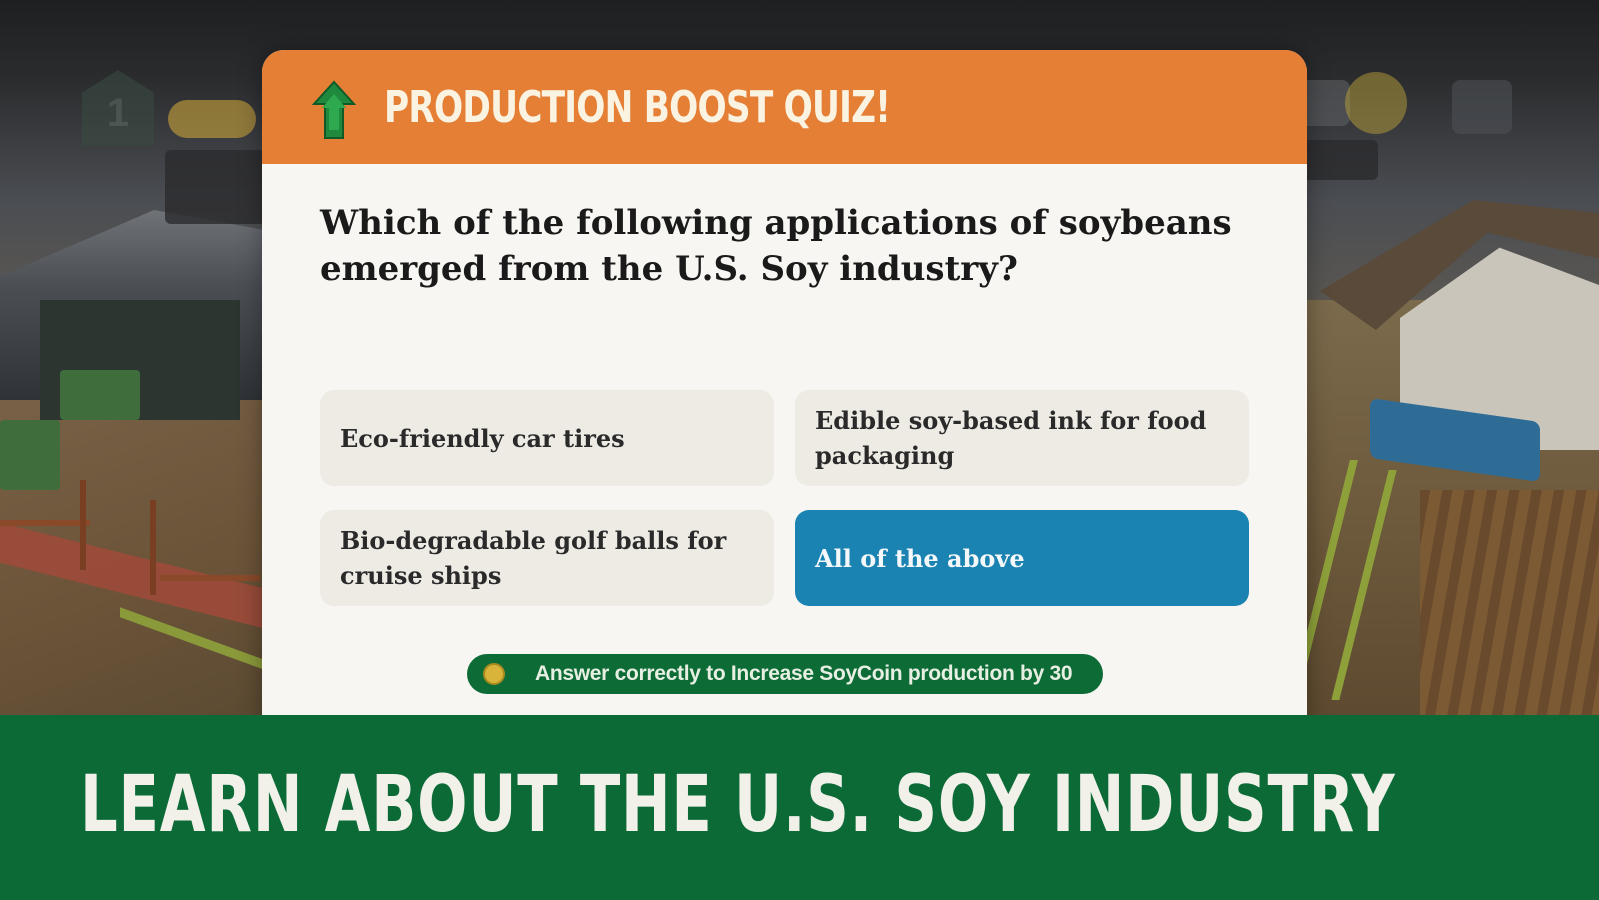 Image resolution: width=1599 pixels, height=900 pixels. I want to click on soycoin-hud-icon, so click(1376, 103).